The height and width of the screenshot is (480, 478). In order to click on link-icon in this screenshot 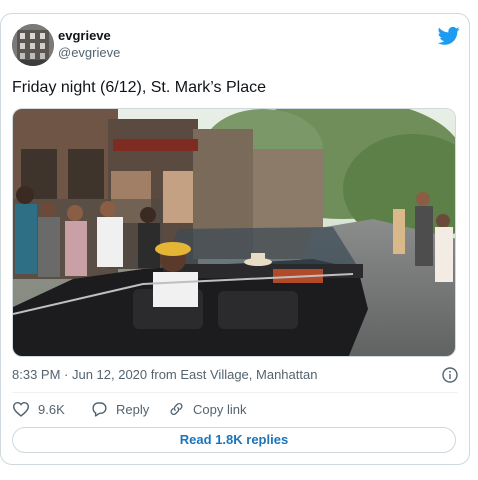, I will do `click(176, 409)`.